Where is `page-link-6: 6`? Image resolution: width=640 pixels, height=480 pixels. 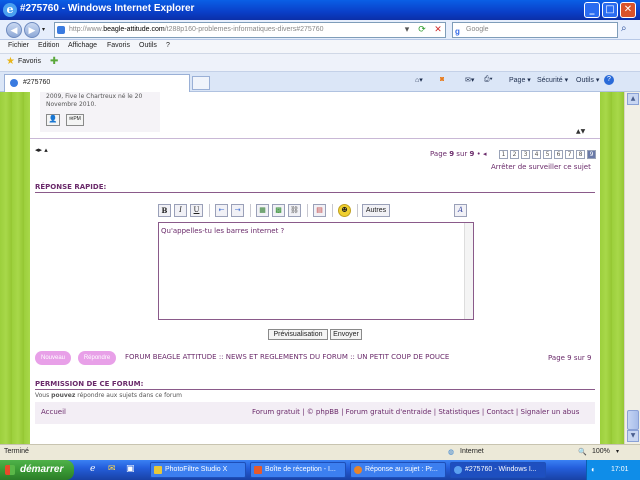 page-link-6: 6 is located at coordinates (558, 154).